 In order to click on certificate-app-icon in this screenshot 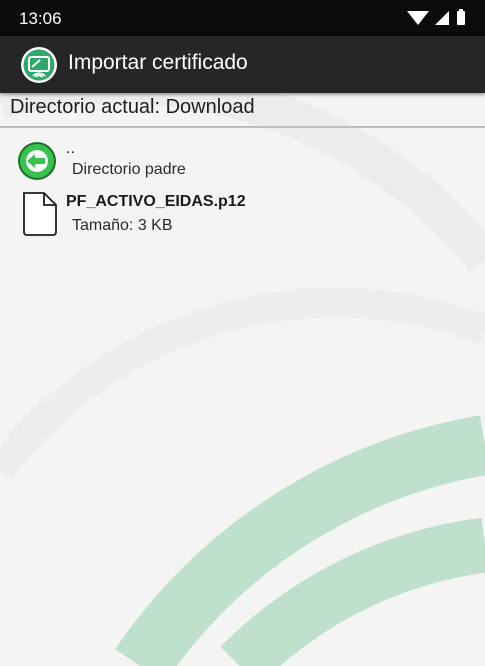, I will do `click(39, 65)`.